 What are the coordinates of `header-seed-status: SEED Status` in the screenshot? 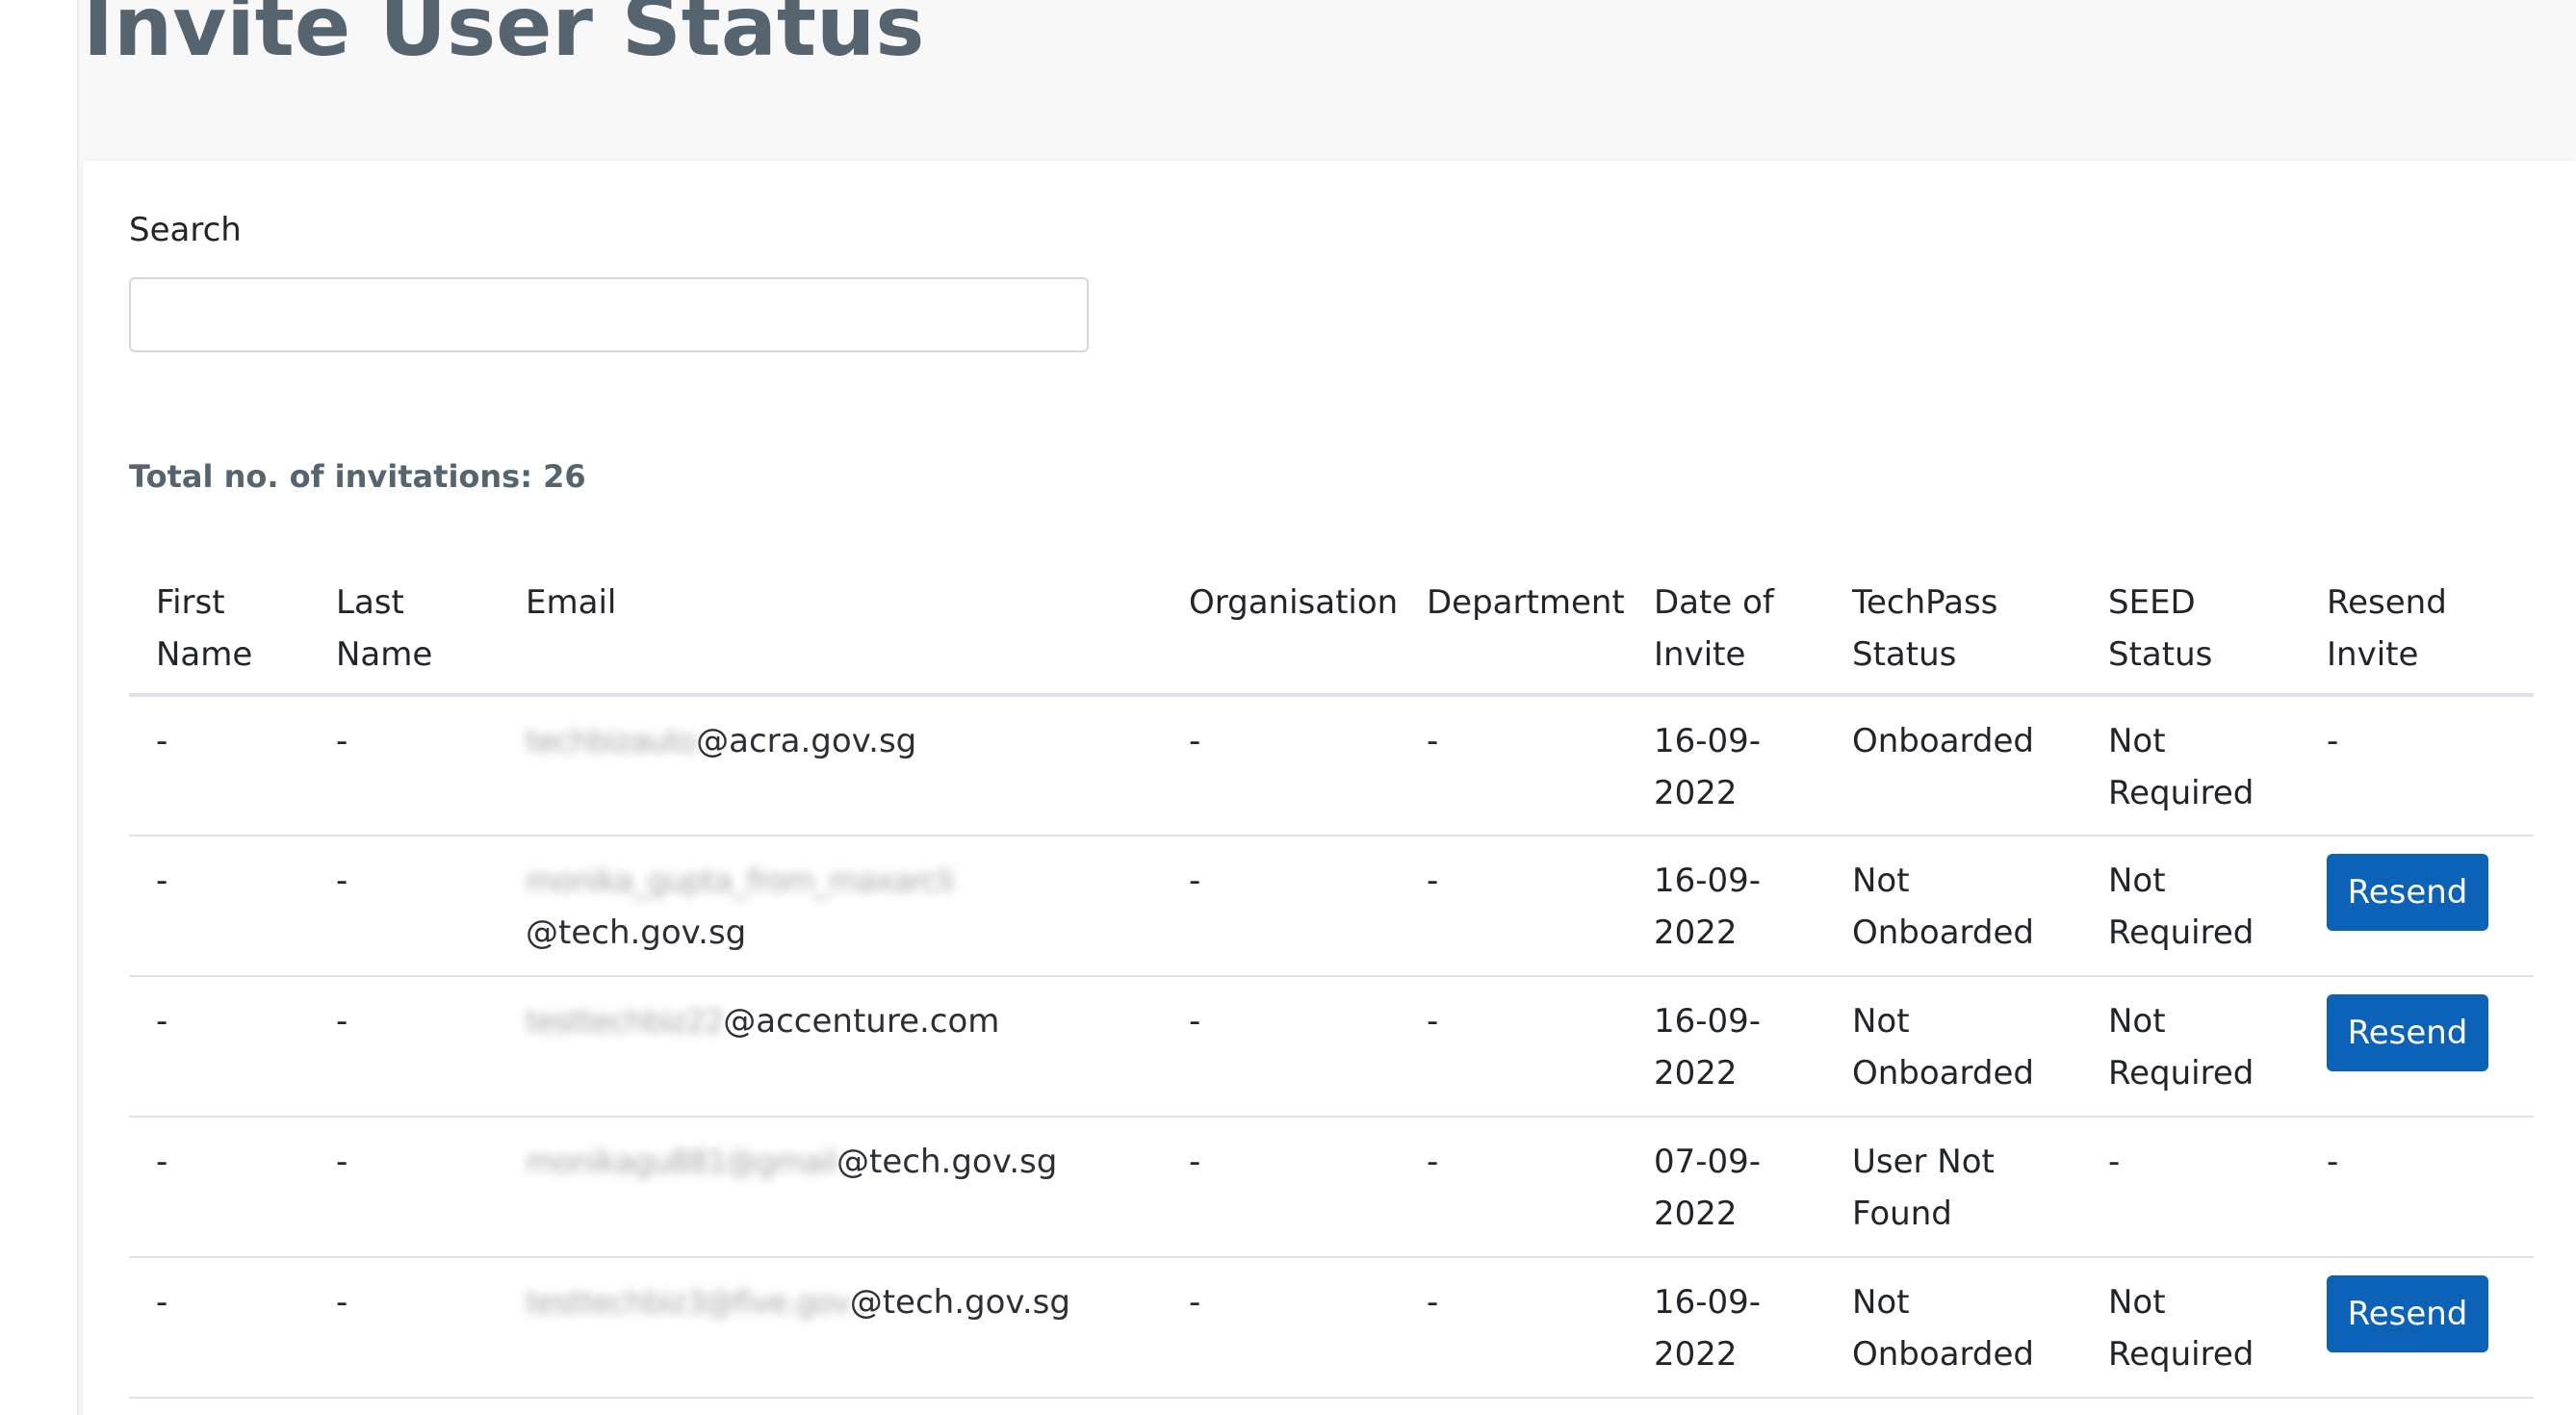 It's located at (2190, 627).